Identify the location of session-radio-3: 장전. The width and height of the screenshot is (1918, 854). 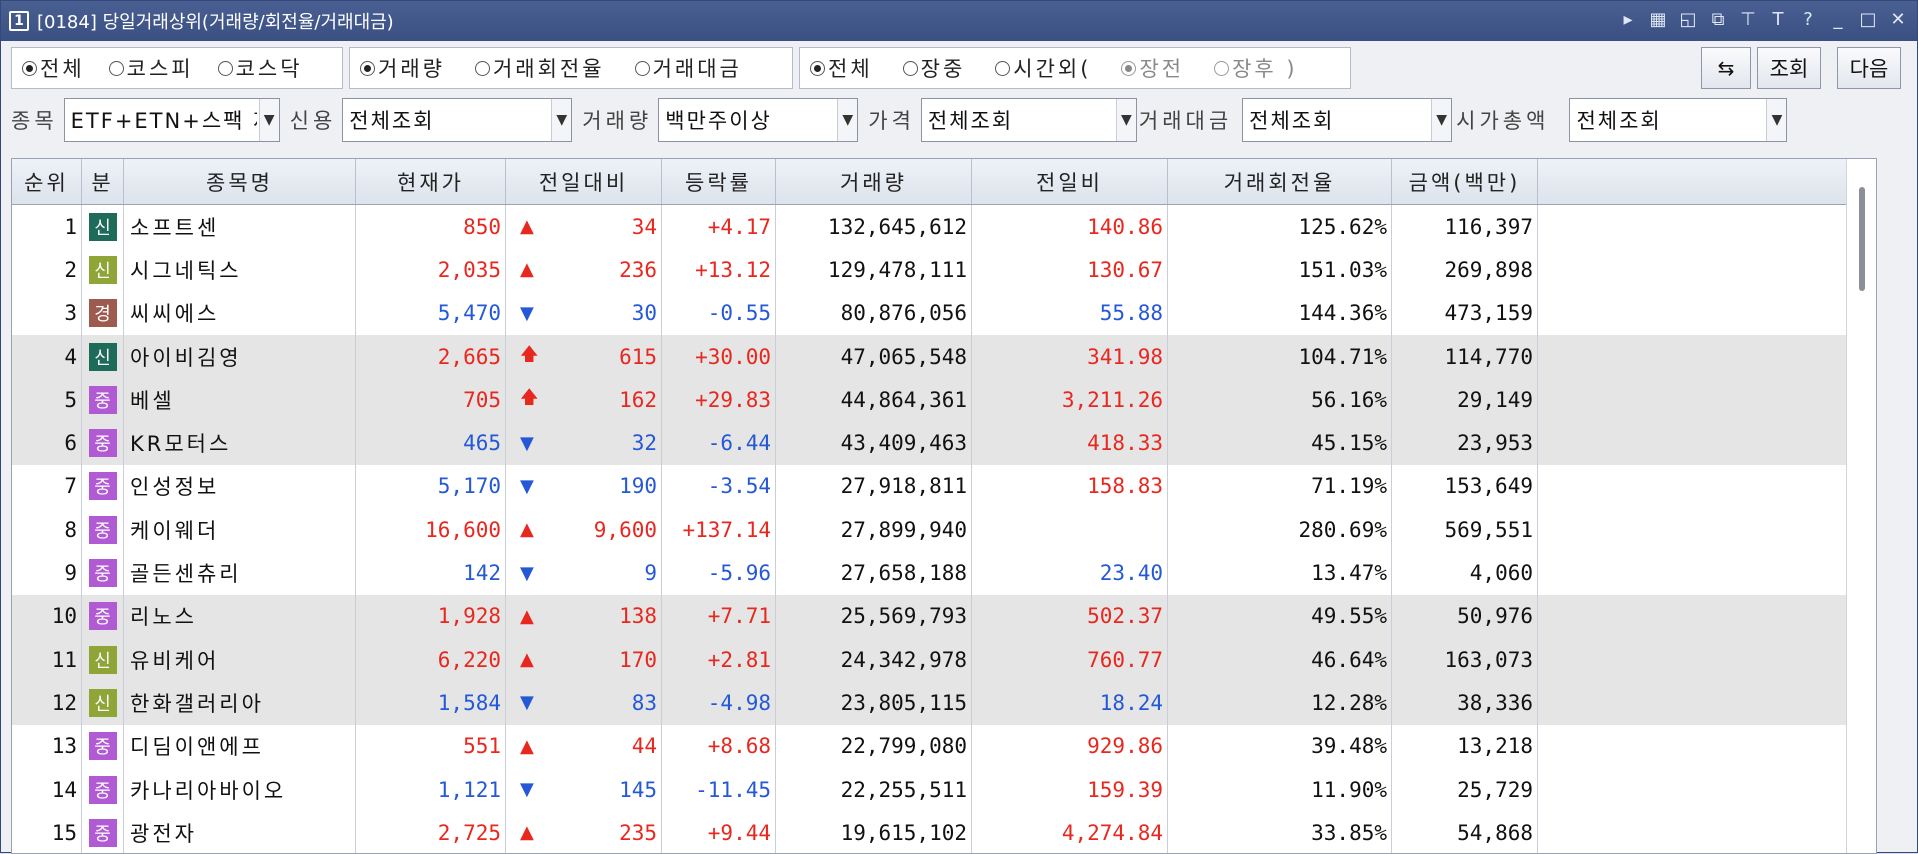
(1152, 68).